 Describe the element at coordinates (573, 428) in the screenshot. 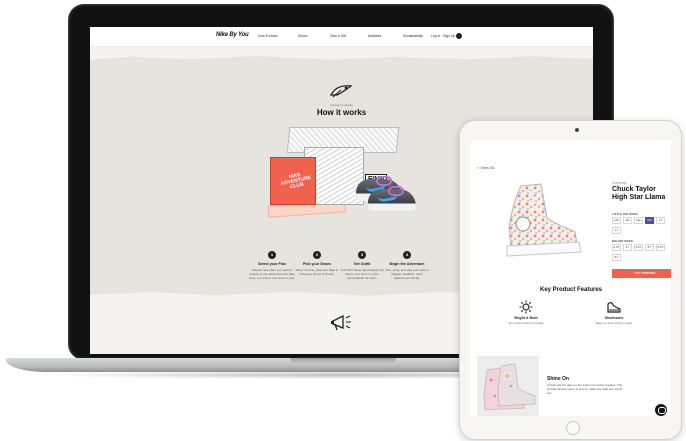

I see `home-button` at that location.